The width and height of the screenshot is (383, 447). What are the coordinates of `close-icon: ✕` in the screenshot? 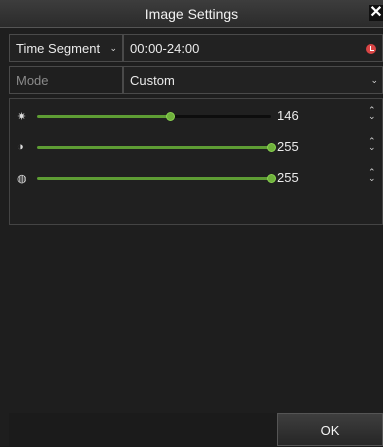 It's located at (376, 13).